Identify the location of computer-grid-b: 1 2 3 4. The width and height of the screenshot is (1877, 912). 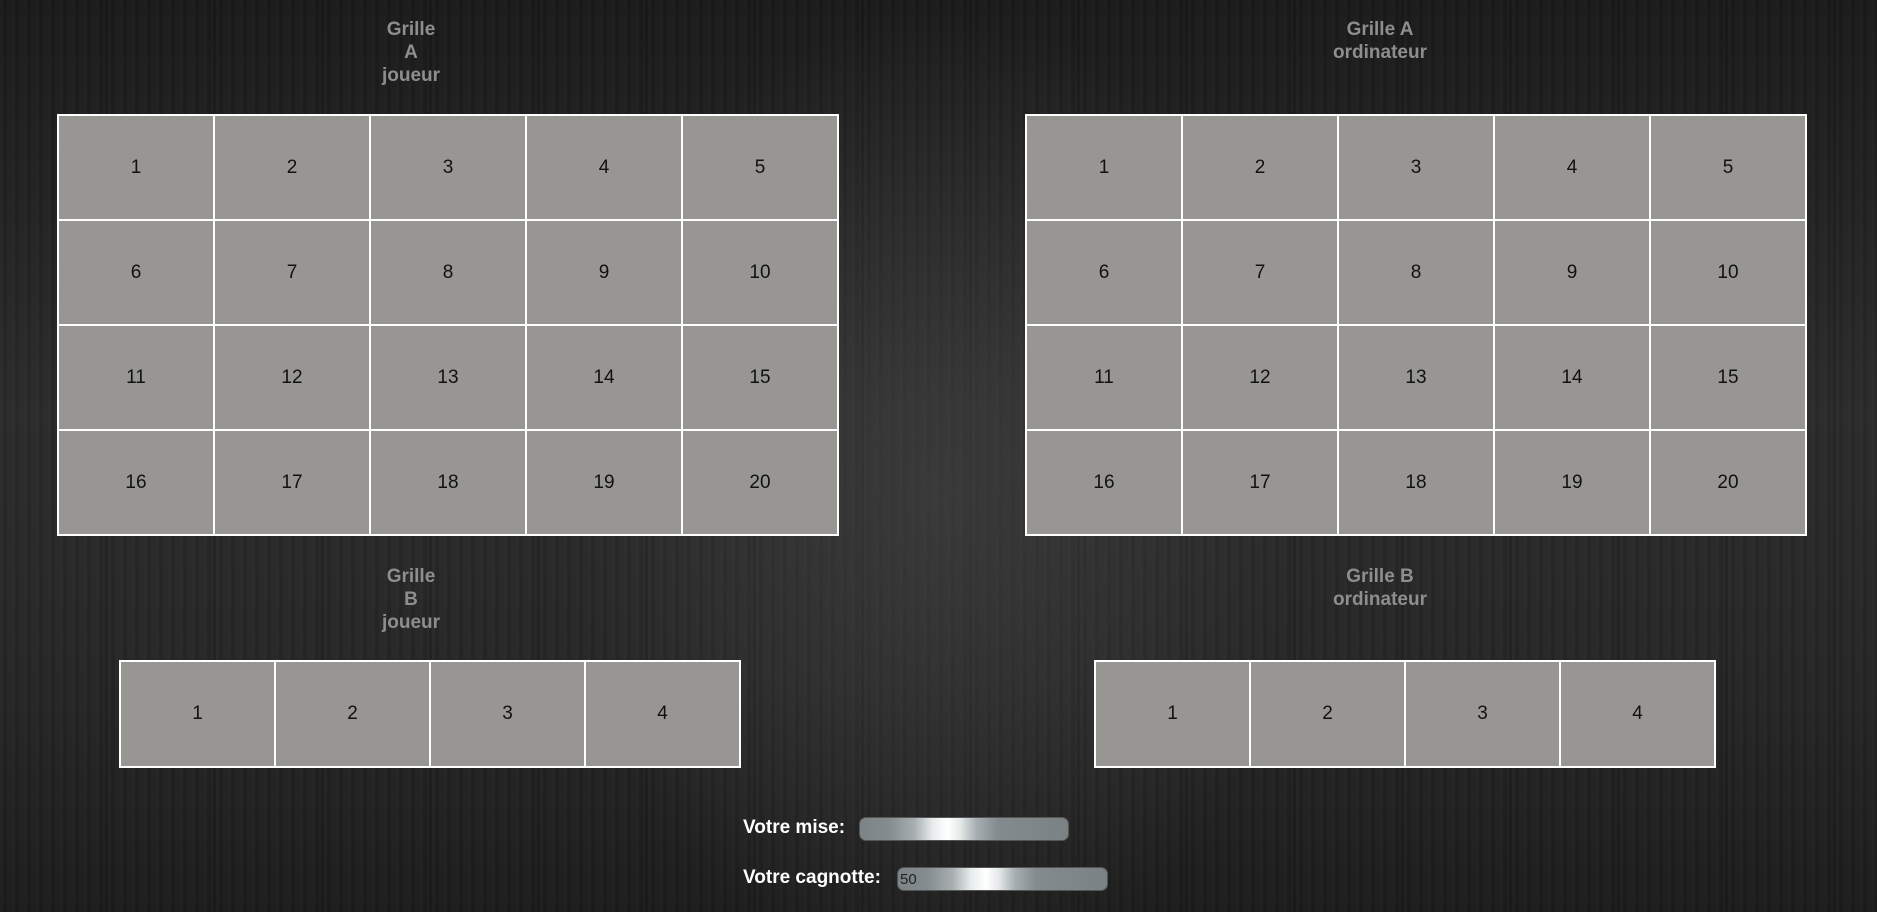
(1405, 714).